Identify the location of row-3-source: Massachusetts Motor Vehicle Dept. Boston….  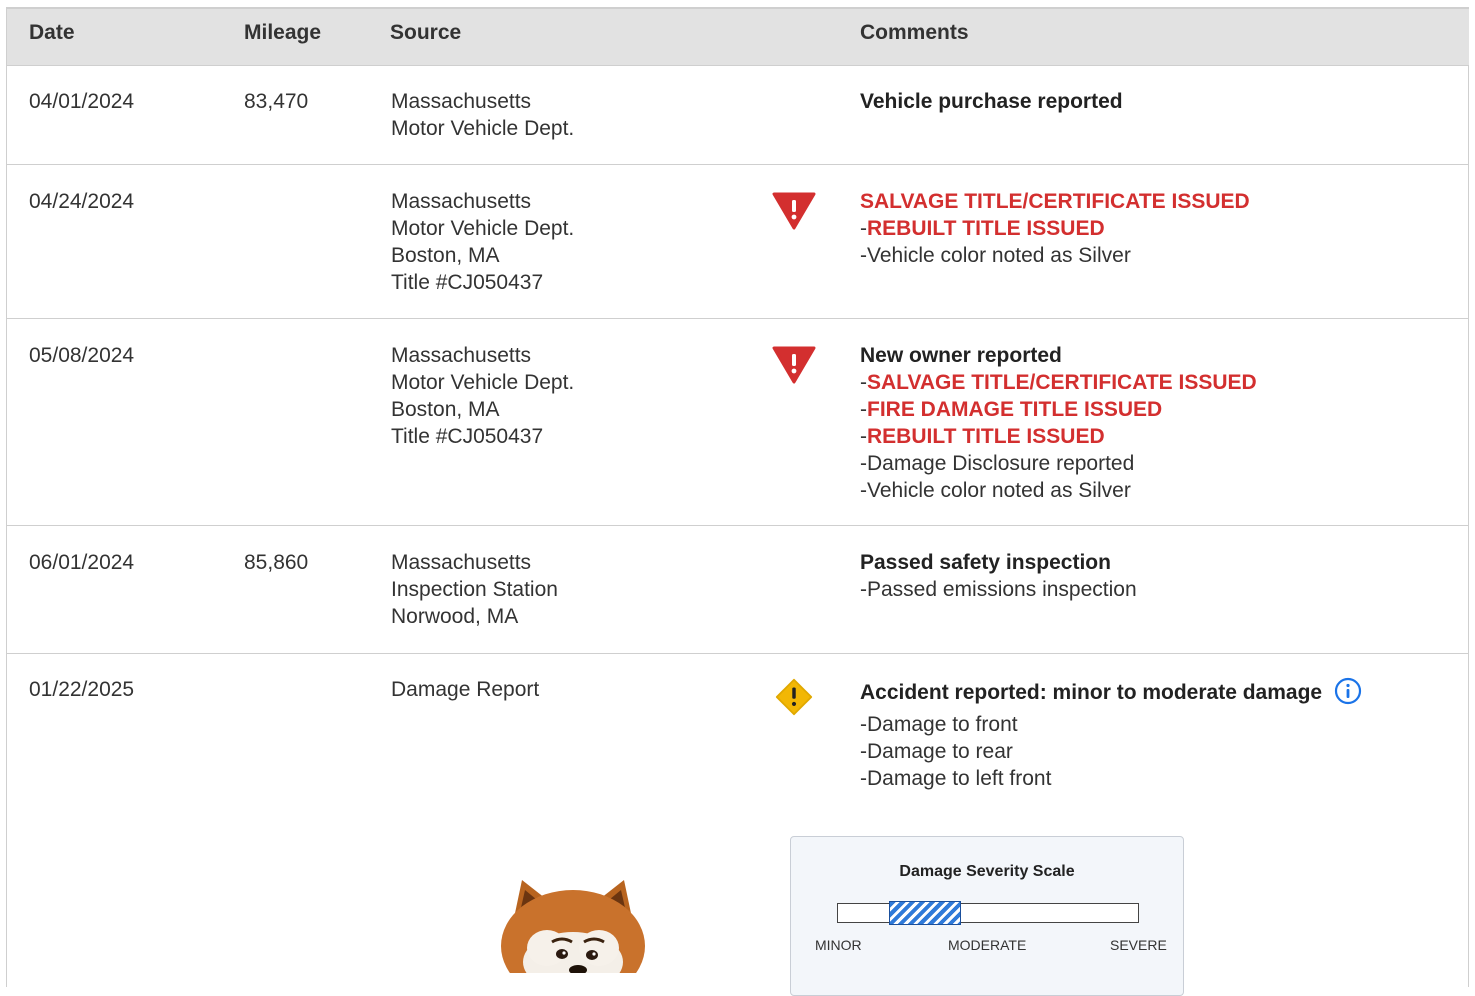
(482, 396).